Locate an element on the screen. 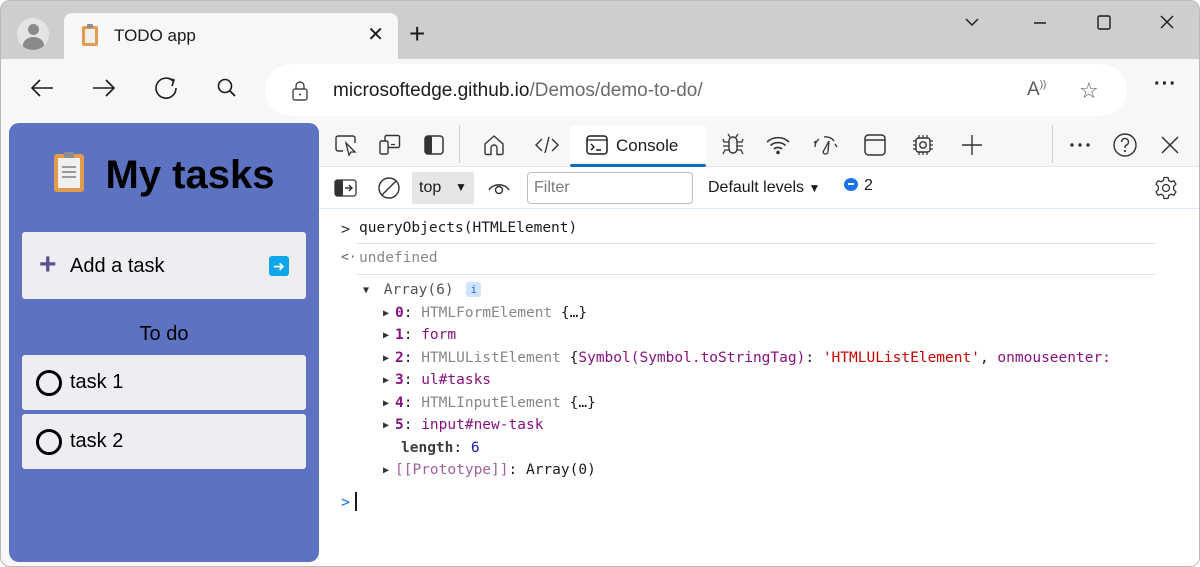  browser-tab: TODO app ✕ is located at coordinates (231, 36).